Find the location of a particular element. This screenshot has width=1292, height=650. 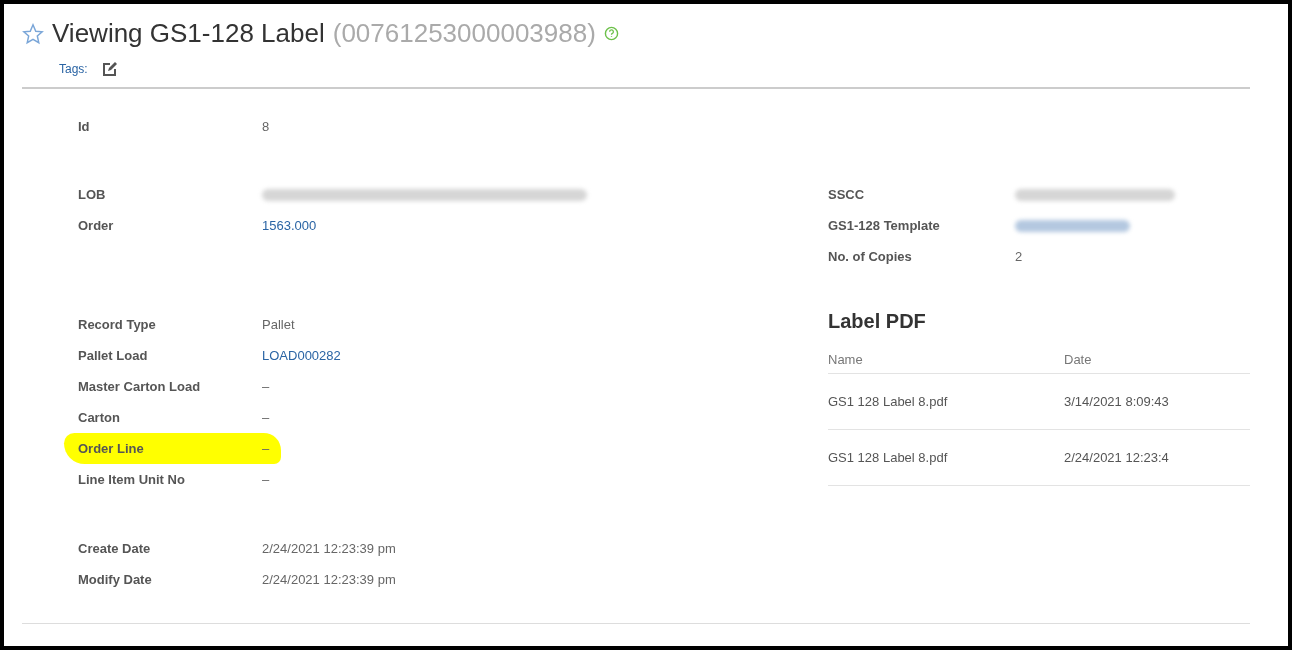

section-heading: Label PDF is located at coordinates (877, 321).